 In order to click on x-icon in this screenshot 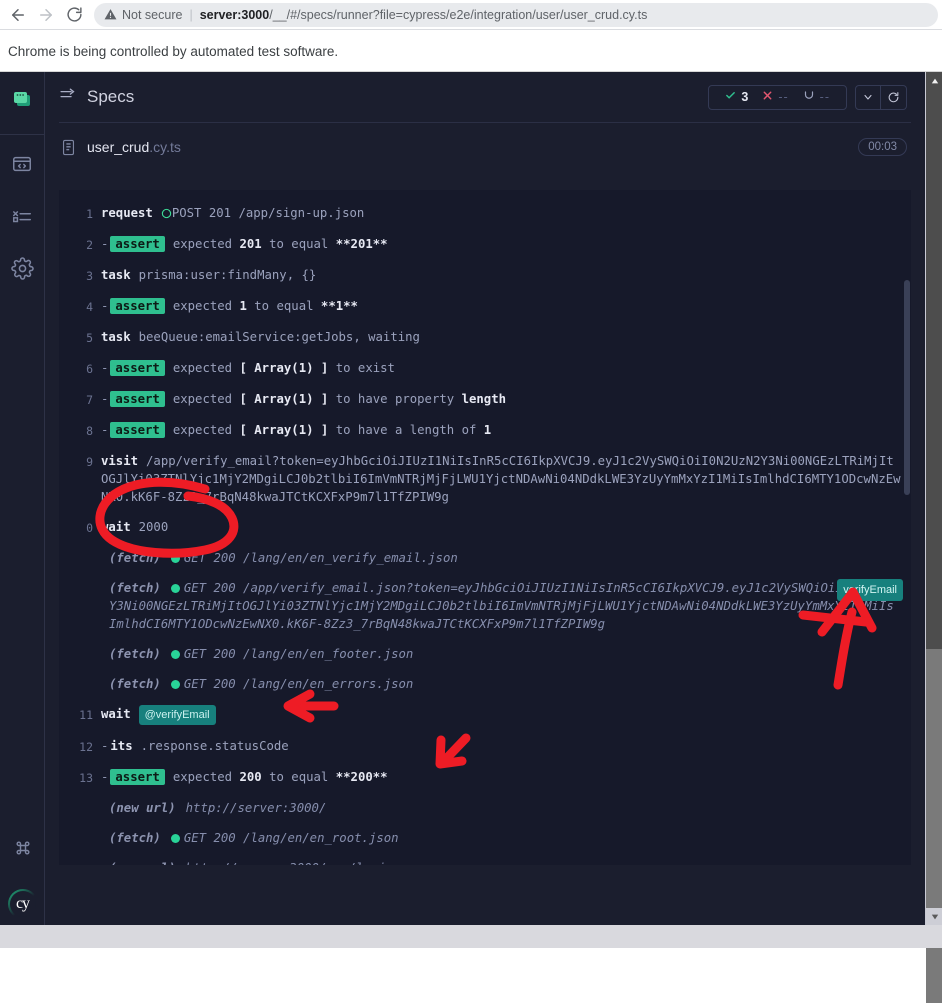, I will do `click(767, 97)`.